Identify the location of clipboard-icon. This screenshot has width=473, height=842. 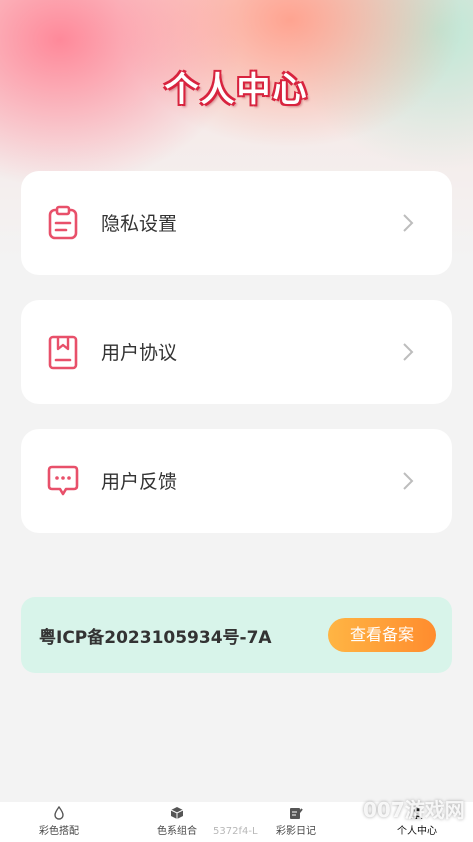
(63, 222).